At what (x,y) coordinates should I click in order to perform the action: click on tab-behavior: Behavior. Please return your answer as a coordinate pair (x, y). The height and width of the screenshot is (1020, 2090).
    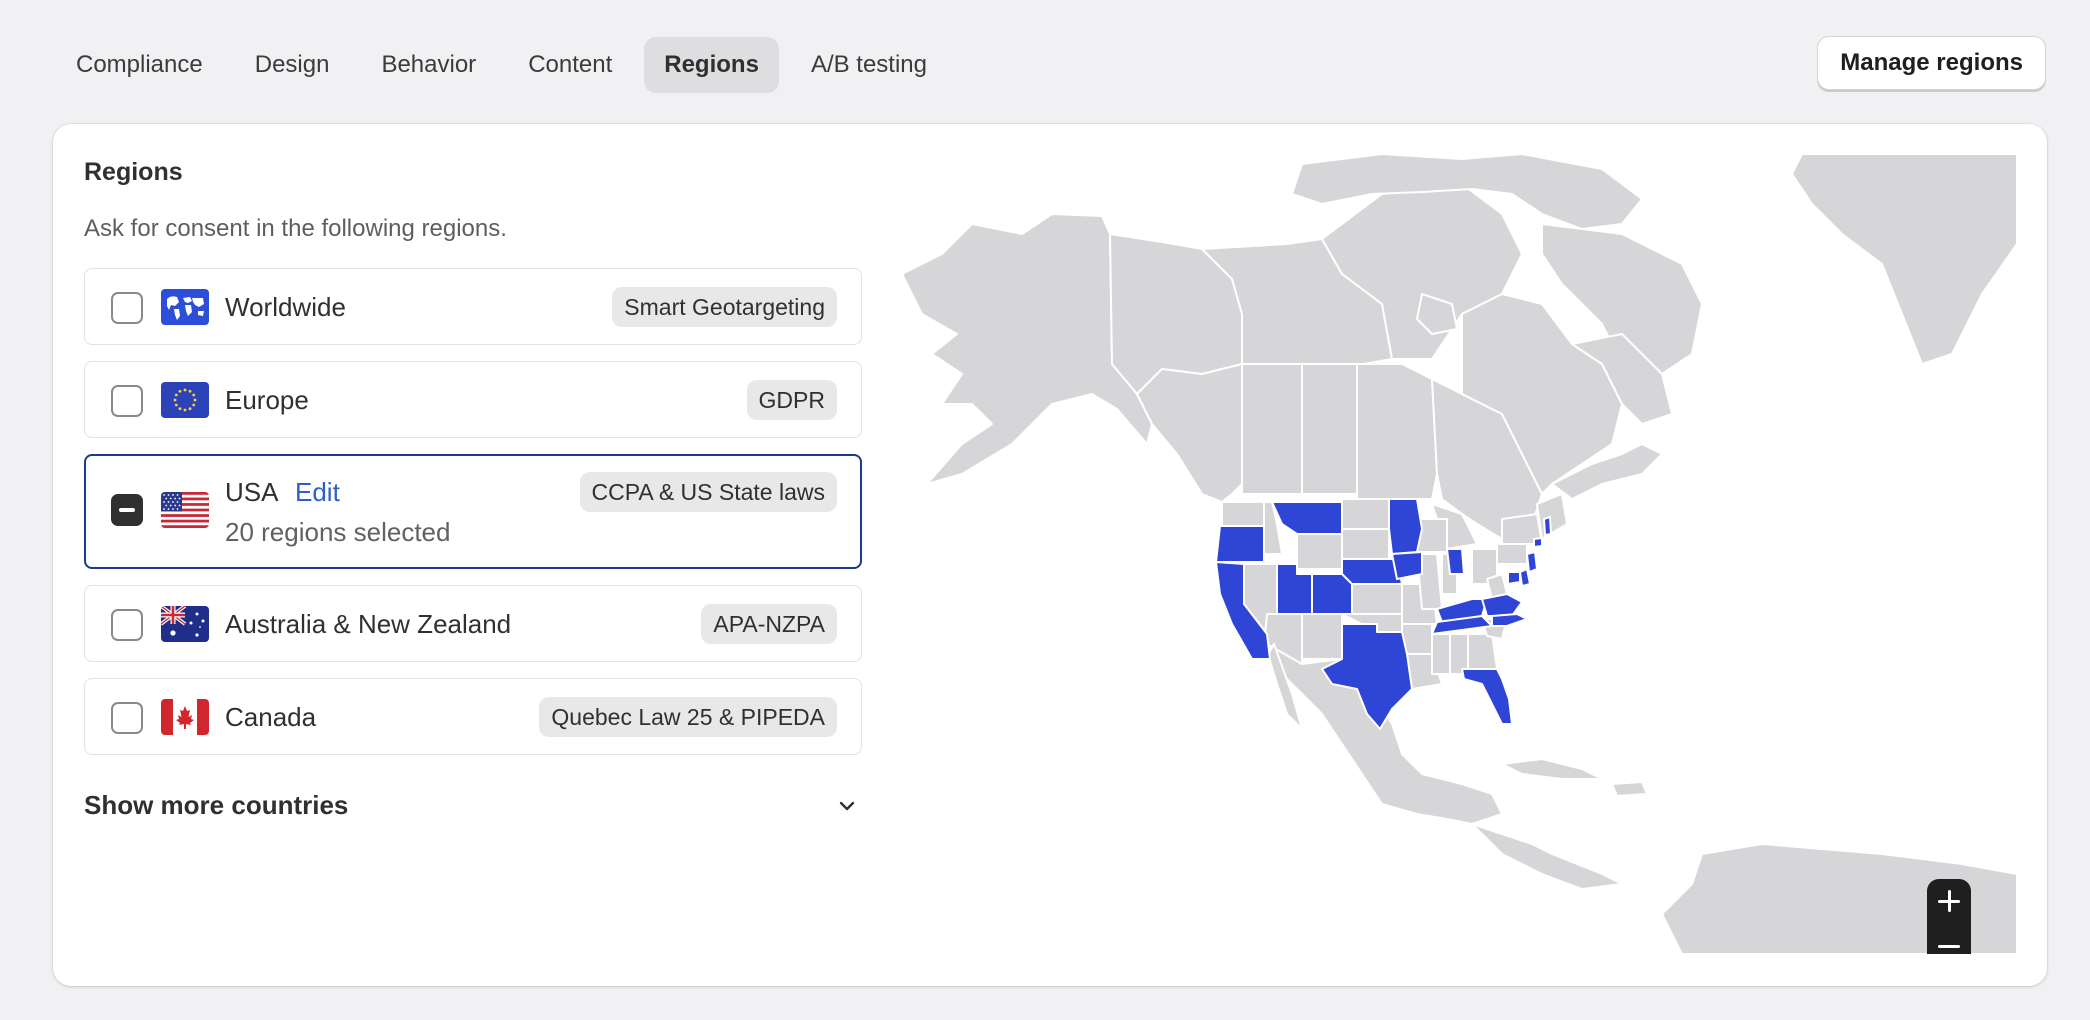
    Looking at the image, I should click on (428, 65).